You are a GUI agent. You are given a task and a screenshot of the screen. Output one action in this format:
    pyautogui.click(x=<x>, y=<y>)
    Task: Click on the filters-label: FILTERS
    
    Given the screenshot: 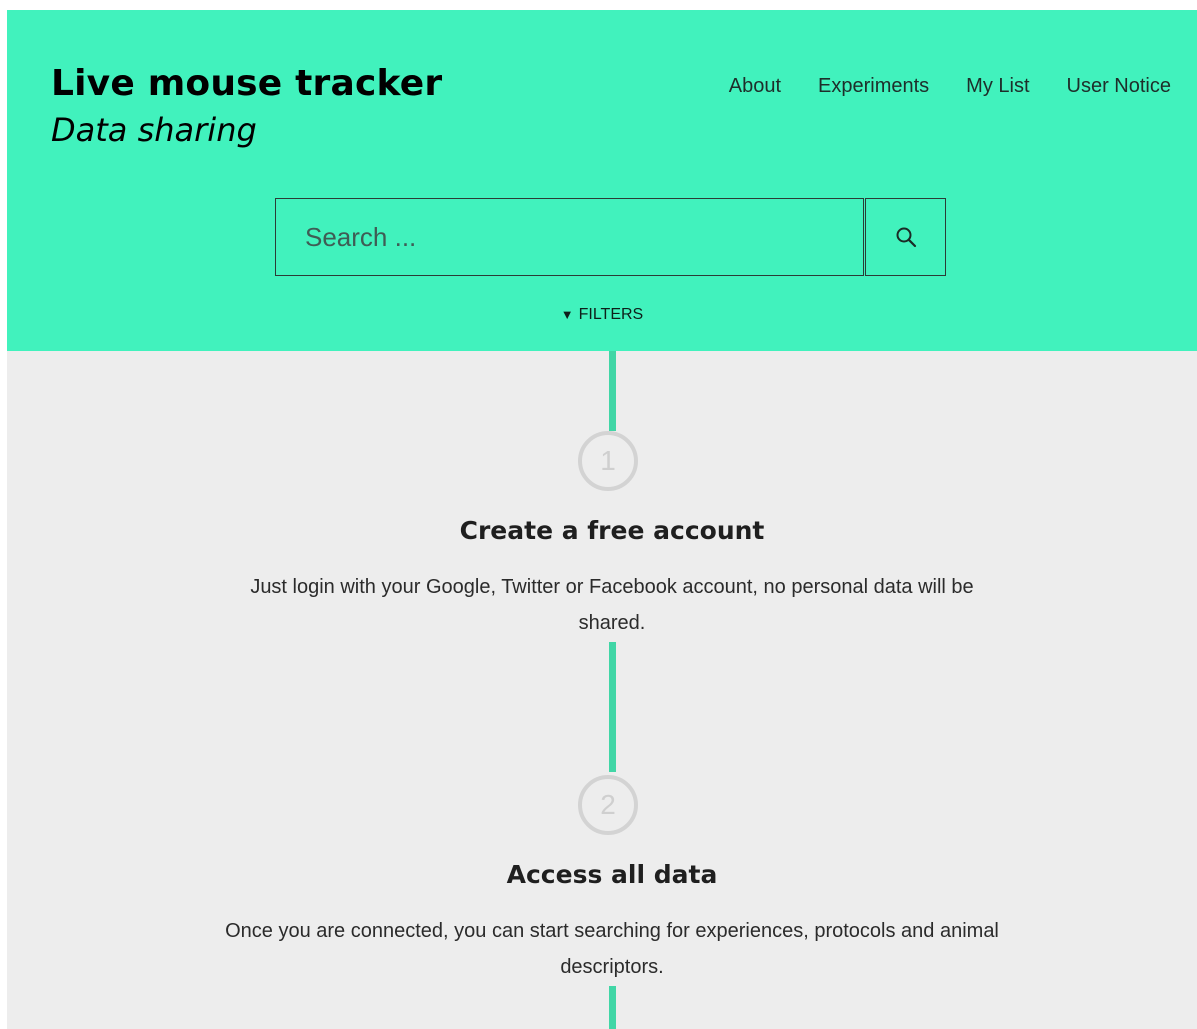 What is the action you would take?
    pyautogui.click(x=611, y=314)
    